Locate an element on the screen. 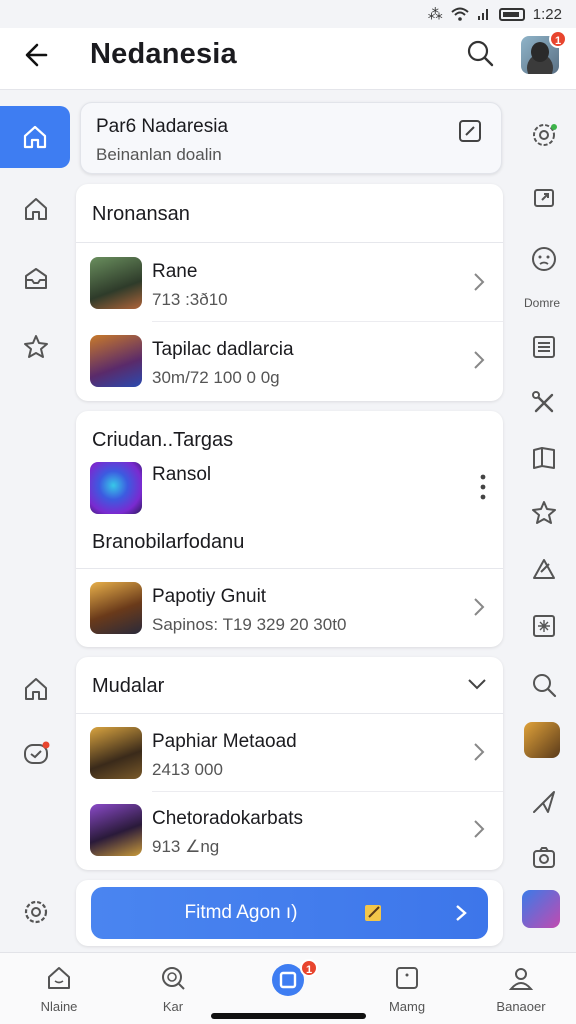  rail-home-button is located at coordinates (36, 209).